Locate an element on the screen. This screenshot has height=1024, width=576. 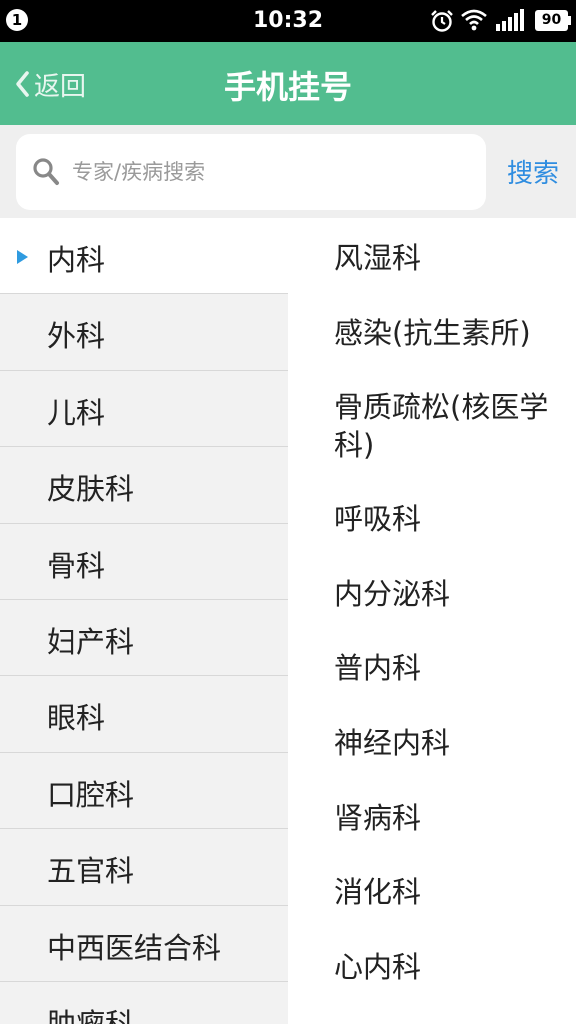
battery-icon: 90 is located at coordinates (553, 20).